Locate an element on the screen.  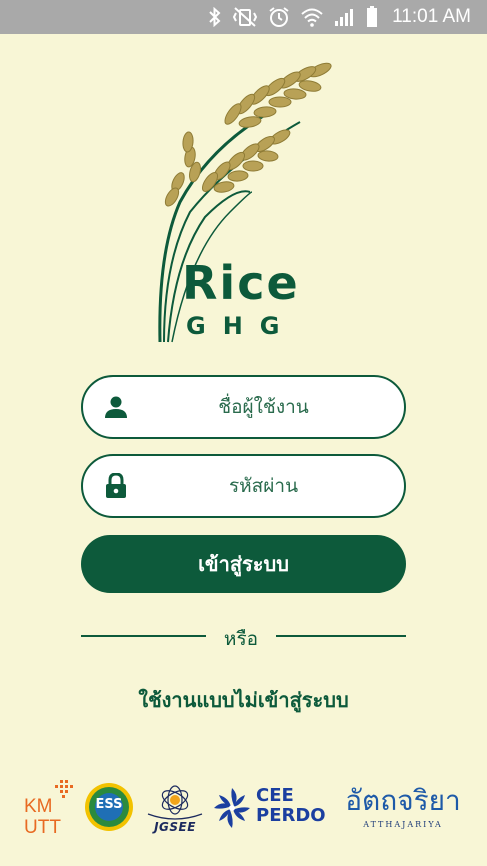
cee-perdo-logo: CEE PERDO is located at coordinates (272, 810).